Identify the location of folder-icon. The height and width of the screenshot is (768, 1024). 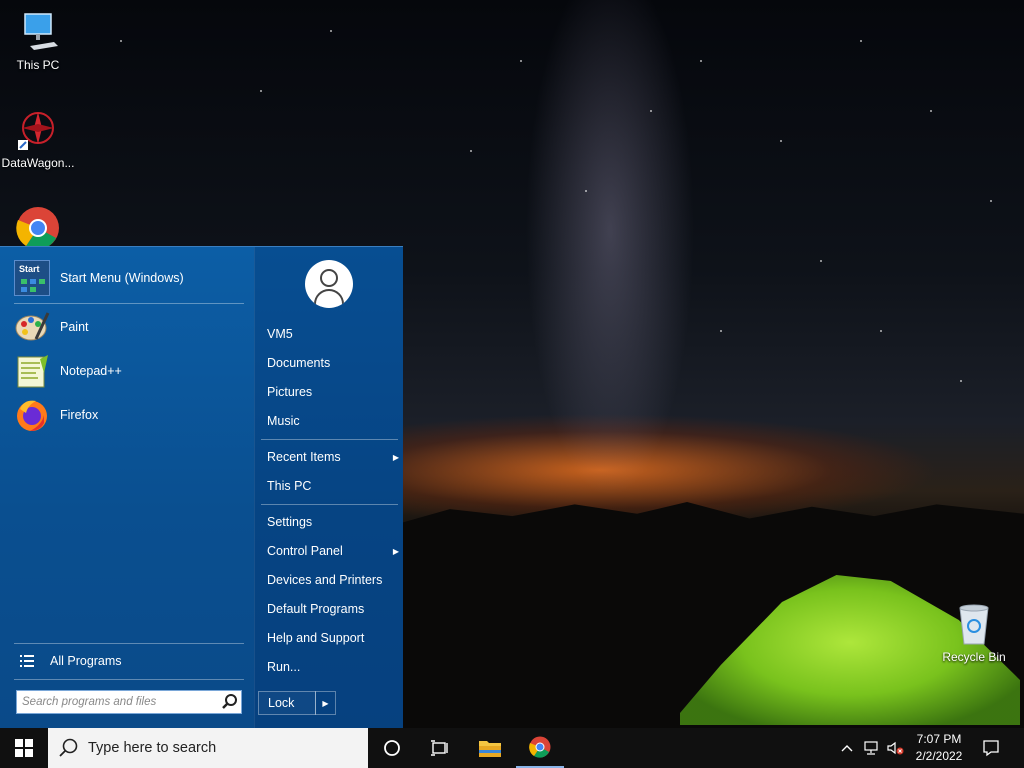
(490, 749).